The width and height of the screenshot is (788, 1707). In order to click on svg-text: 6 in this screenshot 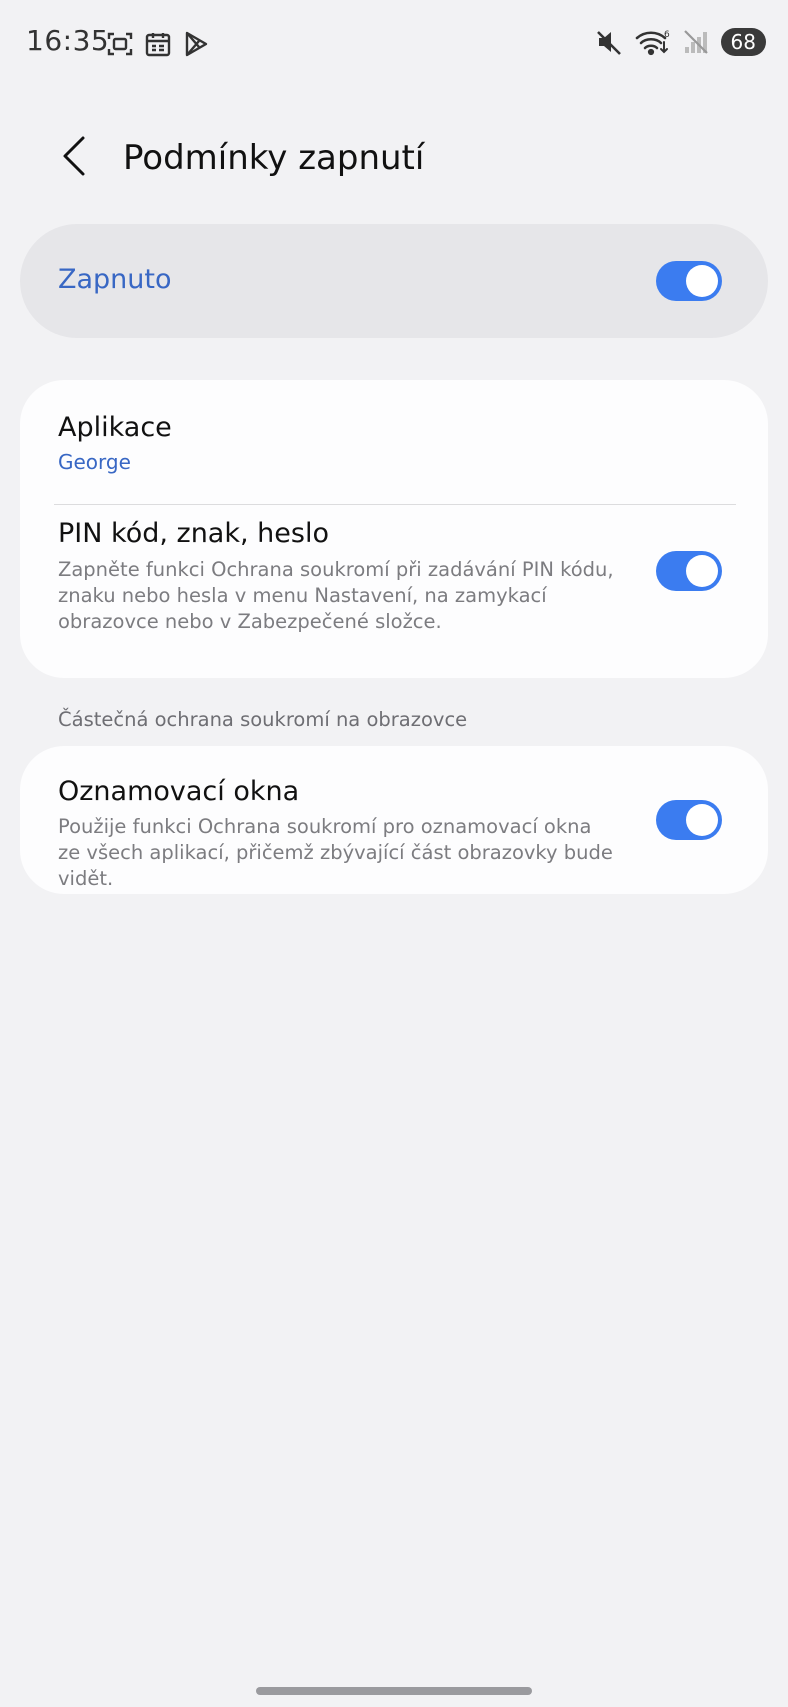, I will do `click(667, 35)`.